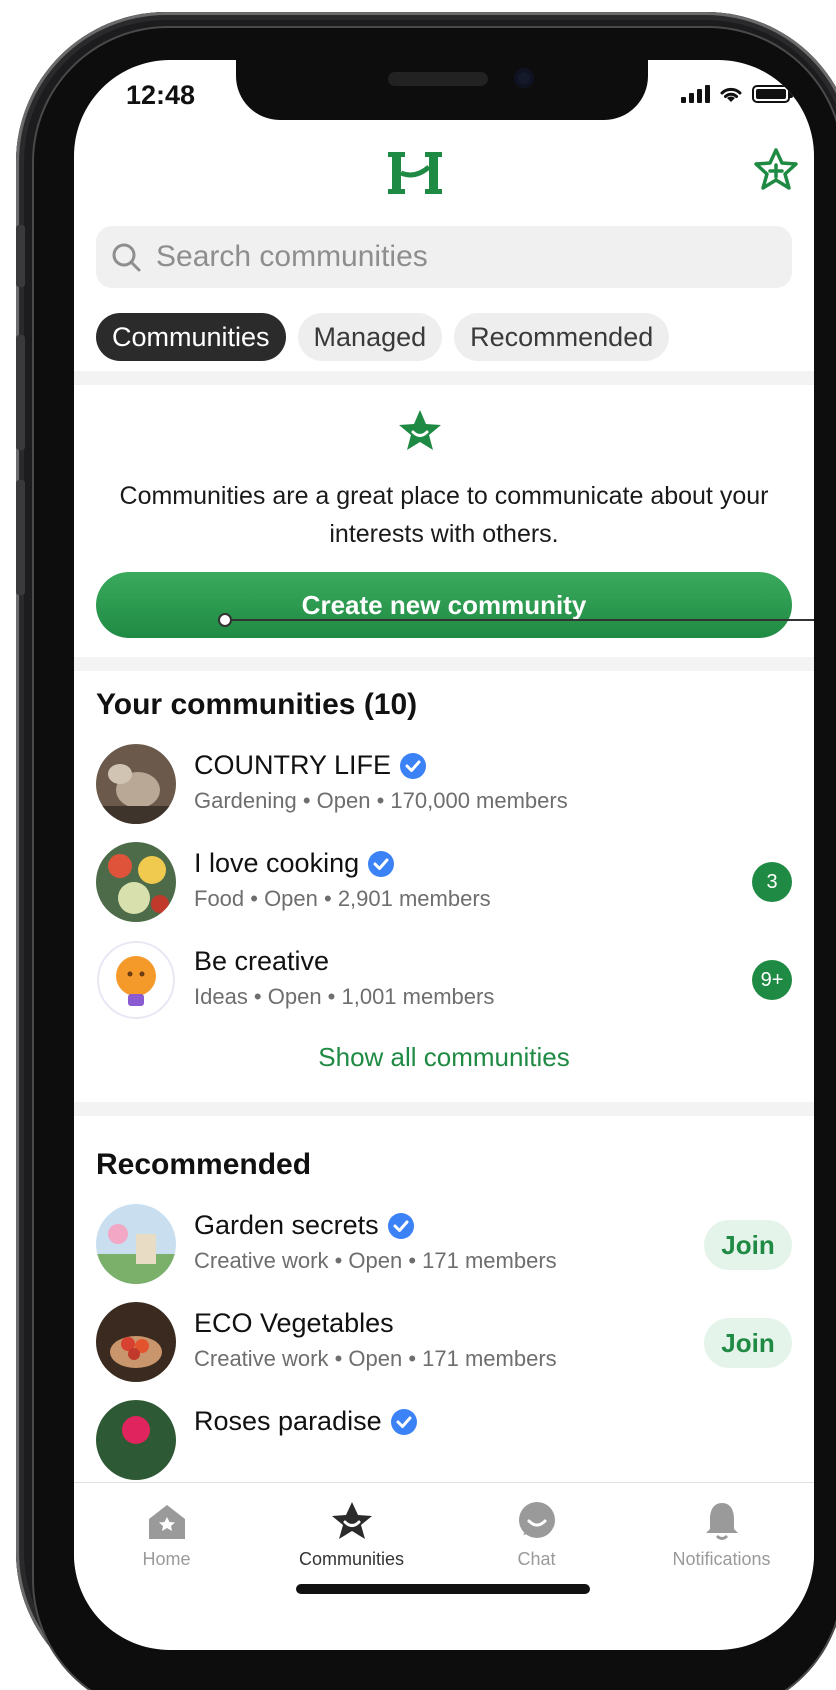  What do you see at coordinates (342, 898) in the screenshot?
I see `community-meta: Food • Open • 2,901 members` at bounding box center [342, 898].